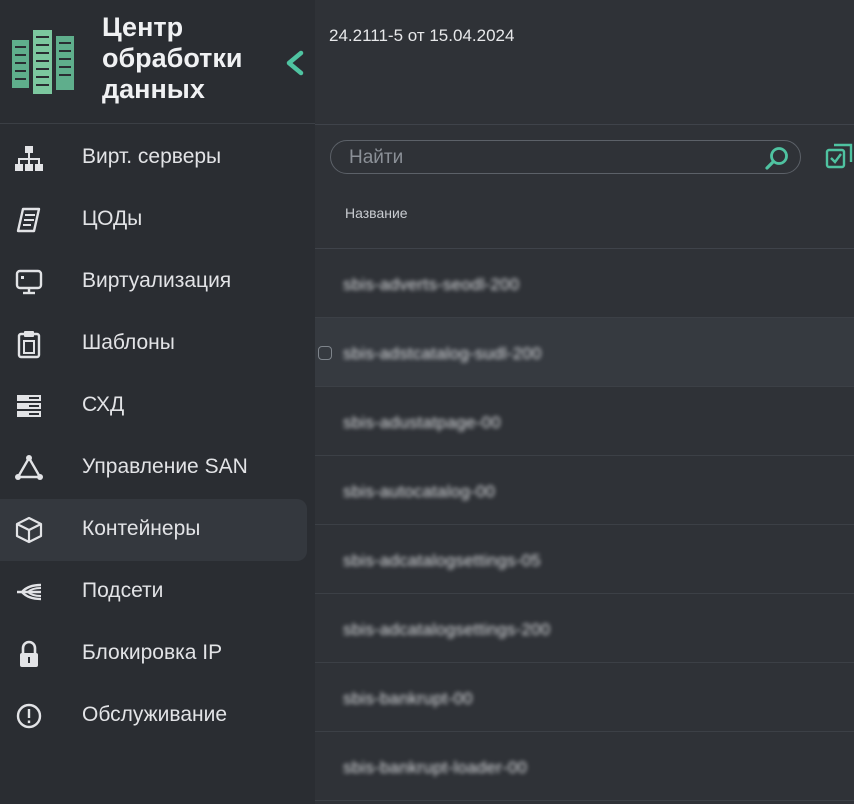 The height and width of the screenshot is (804, 854). I want to click on sidebar-item-label: ЦОДы, so click(112, 218).